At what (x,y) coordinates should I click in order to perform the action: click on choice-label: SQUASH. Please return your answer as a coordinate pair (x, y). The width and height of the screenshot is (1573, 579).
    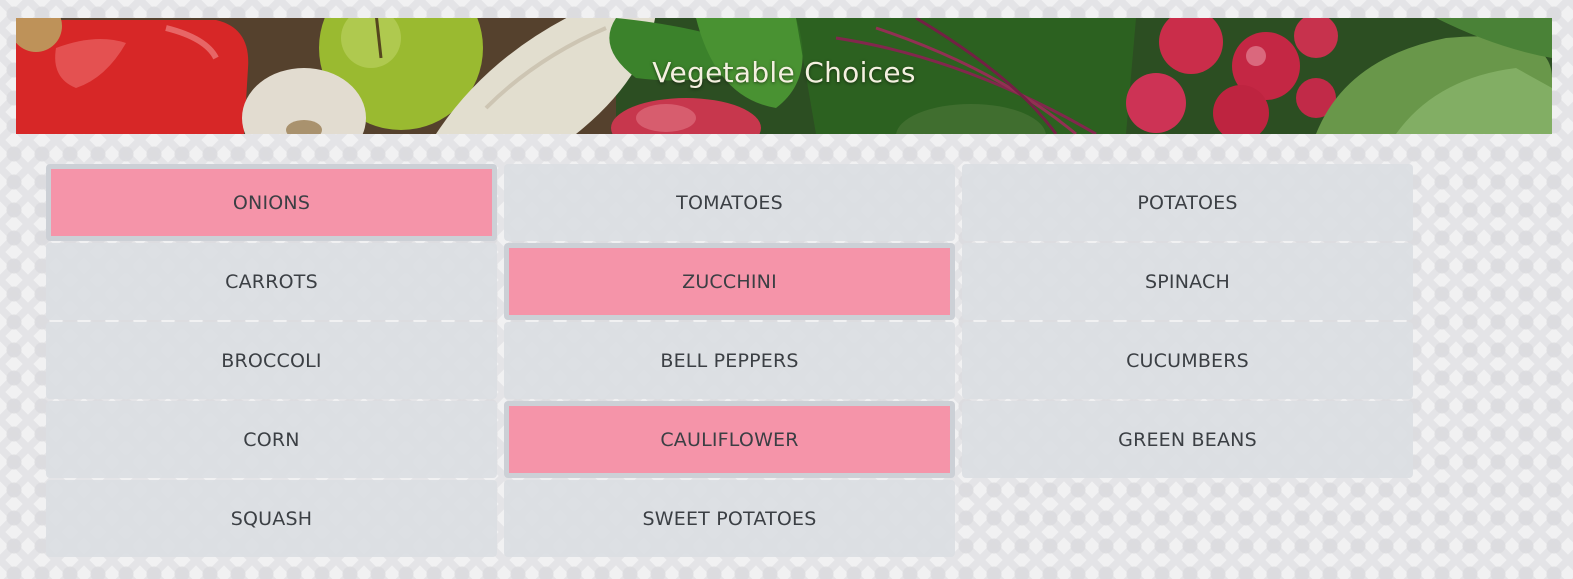
    Looking at the image, I should click on (271, 518).